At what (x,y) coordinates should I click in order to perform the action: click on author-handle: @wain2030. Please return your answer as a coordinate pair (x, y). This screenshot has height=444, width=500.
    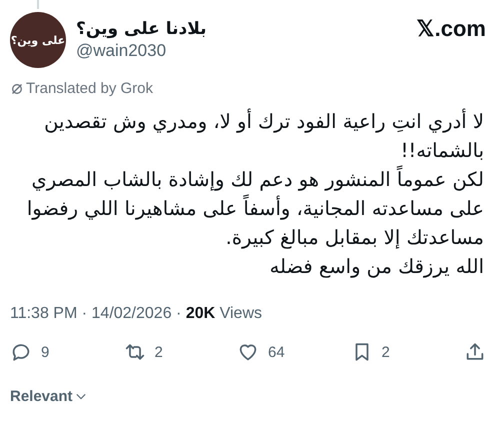
    Looking at the image, I should click on (141, 51).